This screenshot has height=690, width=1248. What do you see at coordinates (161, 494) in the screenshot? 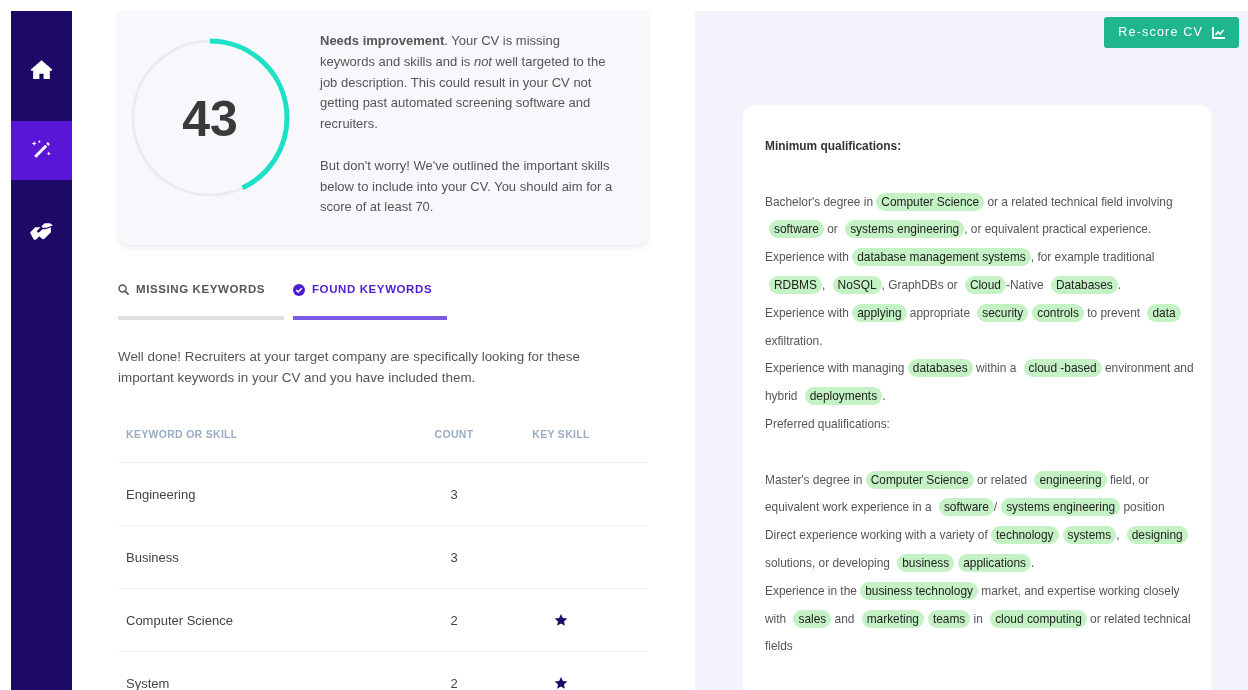
I see `table-cell-text: Engineering` at bounding box center [161, 494].